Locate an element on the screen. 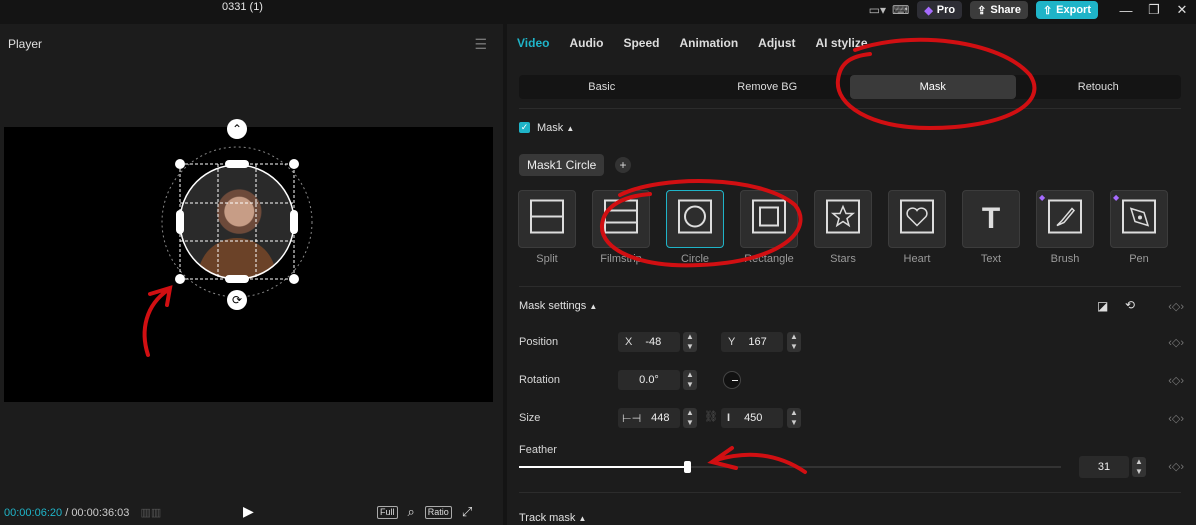  invert-icon: ◪ is located at coordinates (1102, 306).